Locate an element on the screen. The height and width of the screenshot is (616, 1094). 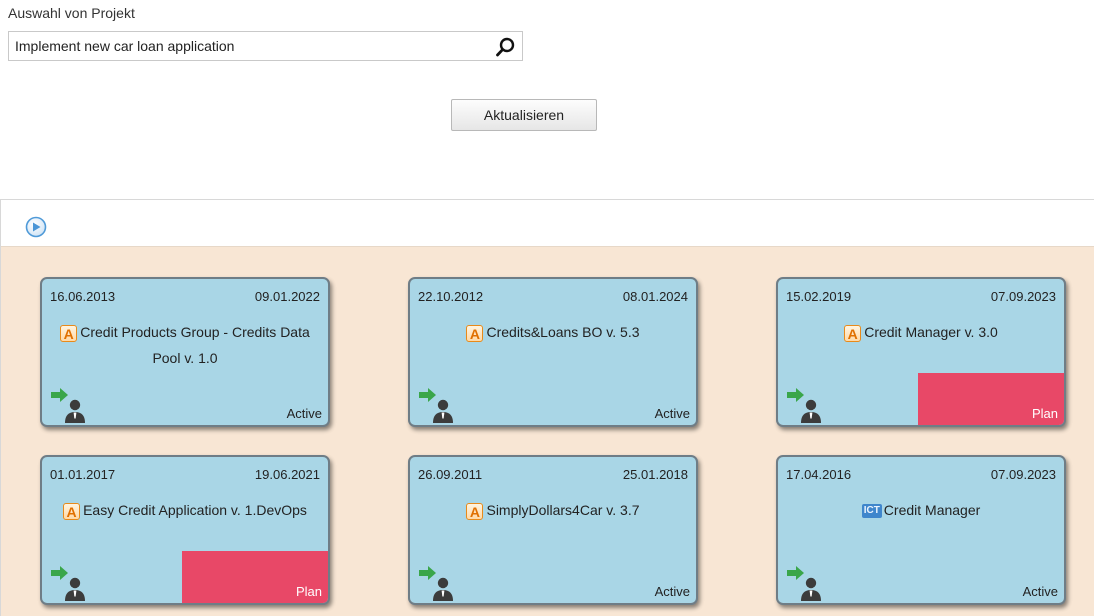
card-end-date: 09.01.2022 is located at coordinates (287, 296).